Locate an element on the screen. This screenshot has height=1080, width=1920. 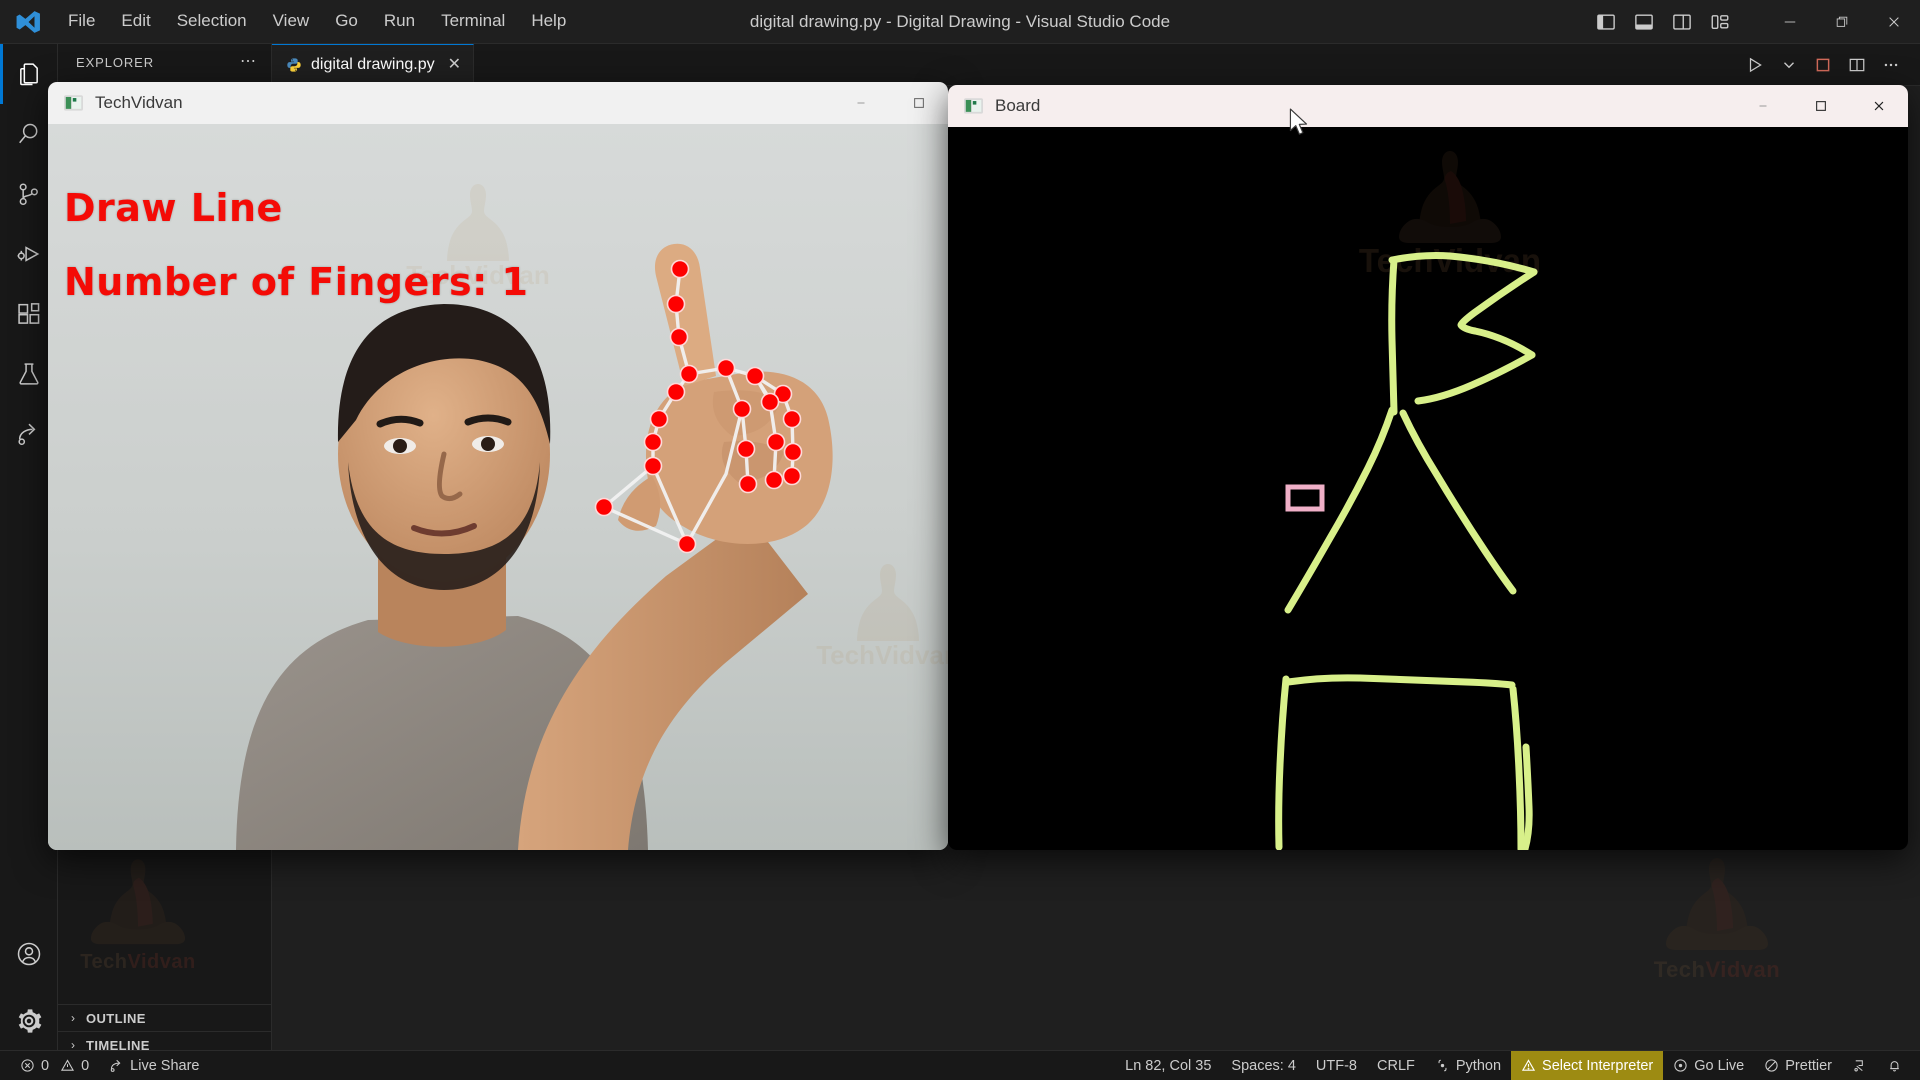
watermark-text-2: Vidvan is located at coordinates (1743, 969).